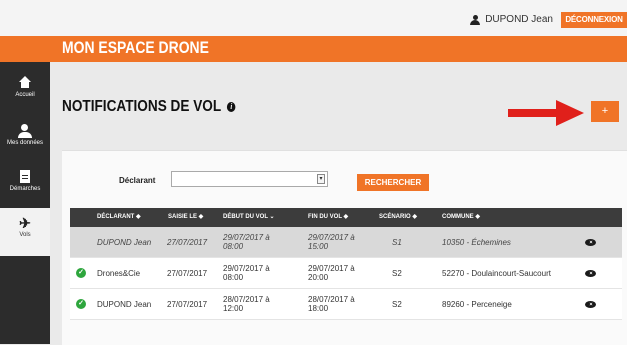 The width and height of the screenshot is (627, 345). What do you see at coordinates (142, 106) in the screenshot?
I see `page-title-text: NOTIFICATIONS DE VOL` at bounding box center [142, 106].